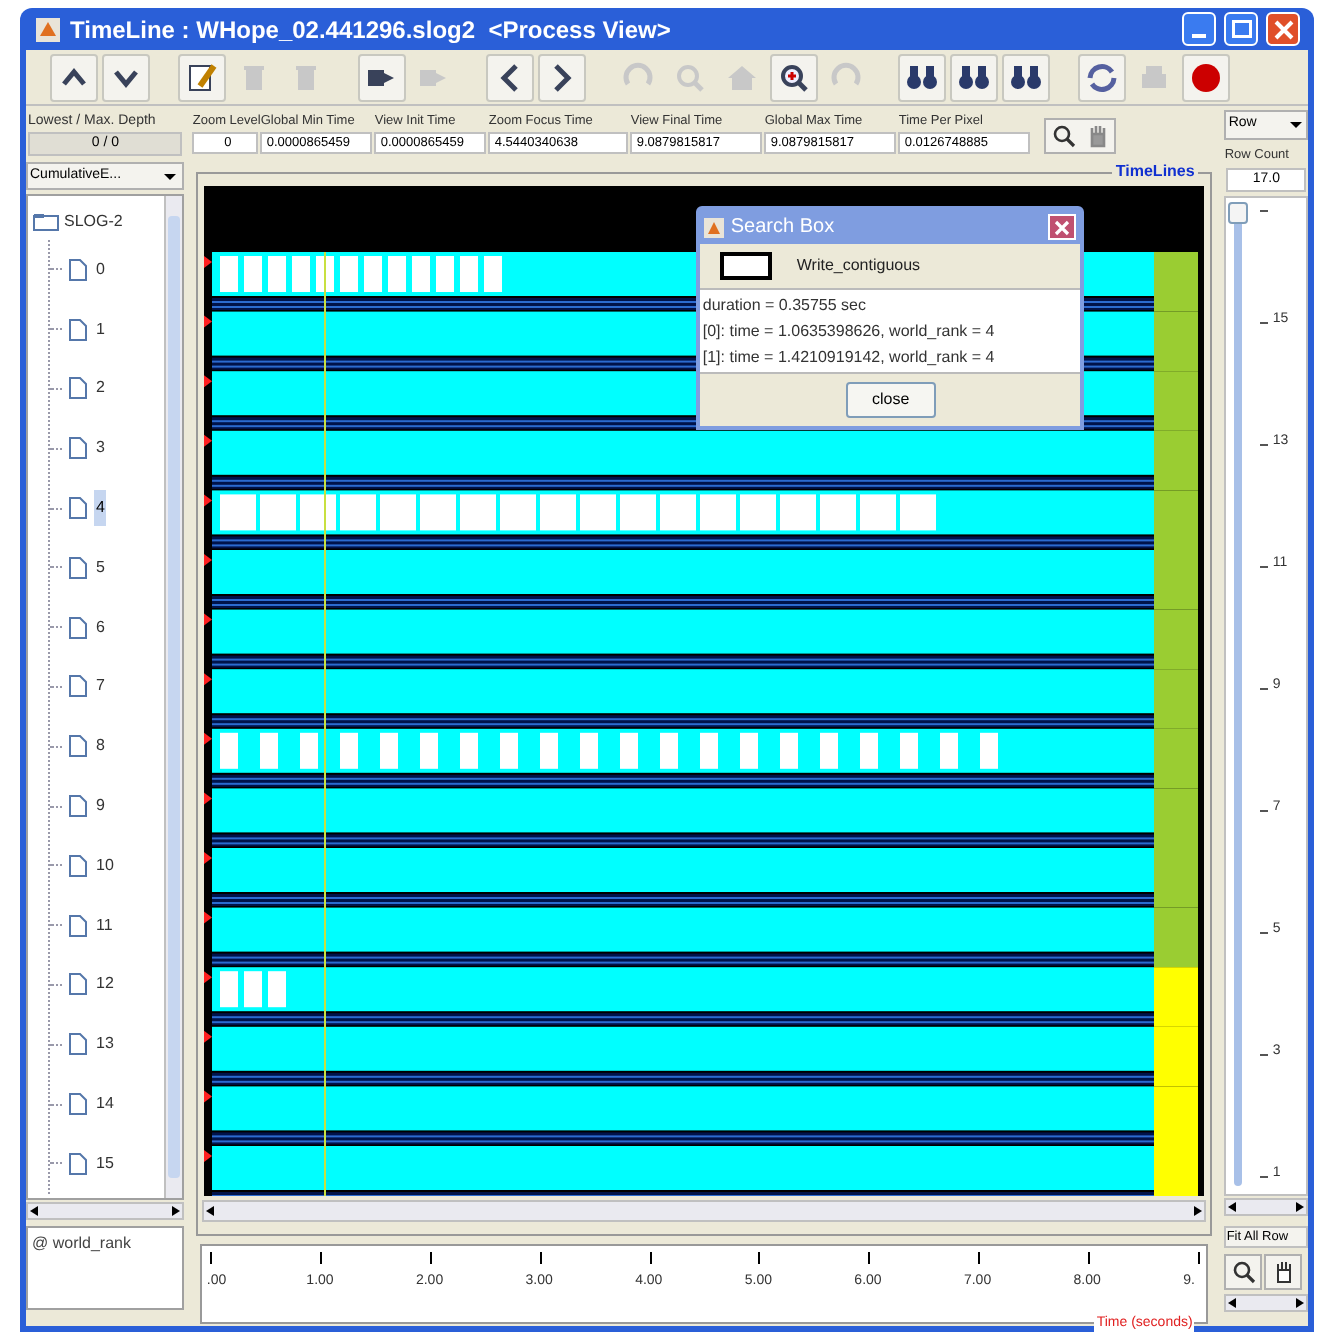  I want to click on tree-item: 15, so click(105, 1163).